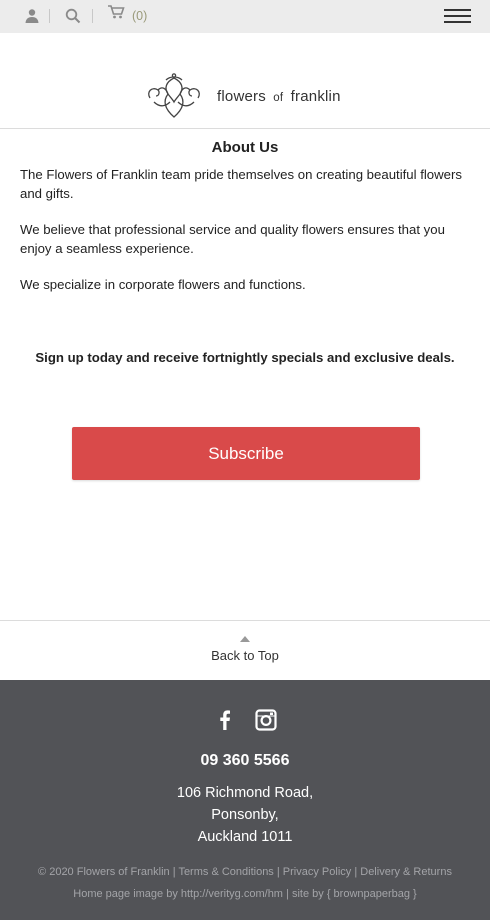  What do you see at coordinates (32, 16) in the screenshot?
I see `user-icon` at bounding box center [32, 16].